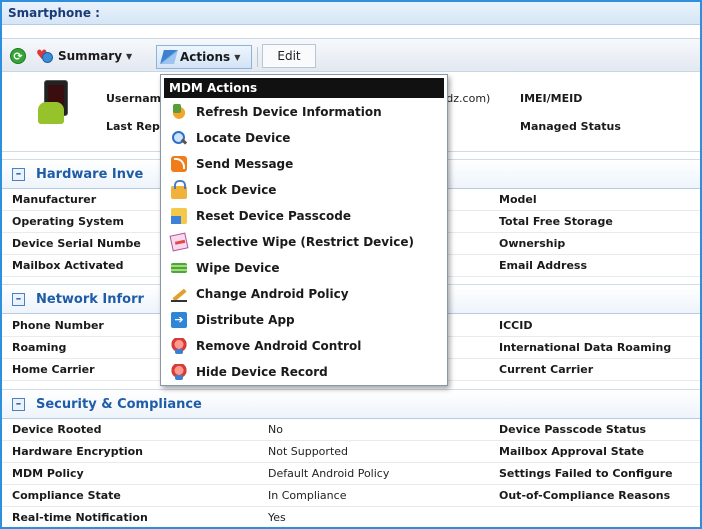 The height and width of the screenshot is (529, 702). What do you see at coordinates (586, 473) in the screenshot?
I see `field-label: Settings Failed to Configure` at bounding box center [586, 473].